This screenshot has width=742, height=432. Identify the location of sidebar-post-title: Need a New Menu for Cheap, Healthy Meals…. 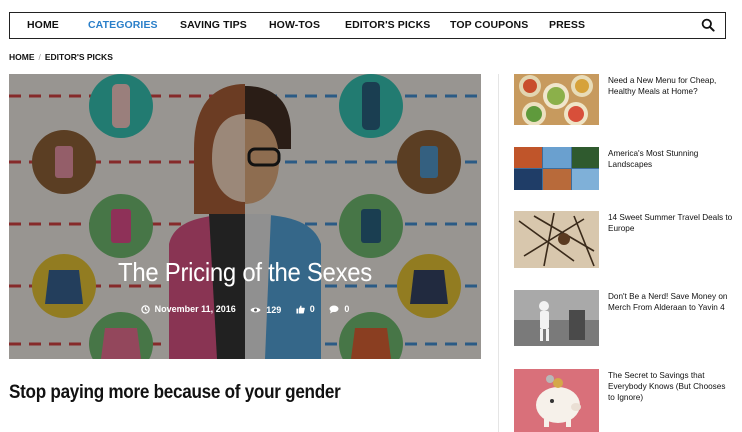
(670, 86).